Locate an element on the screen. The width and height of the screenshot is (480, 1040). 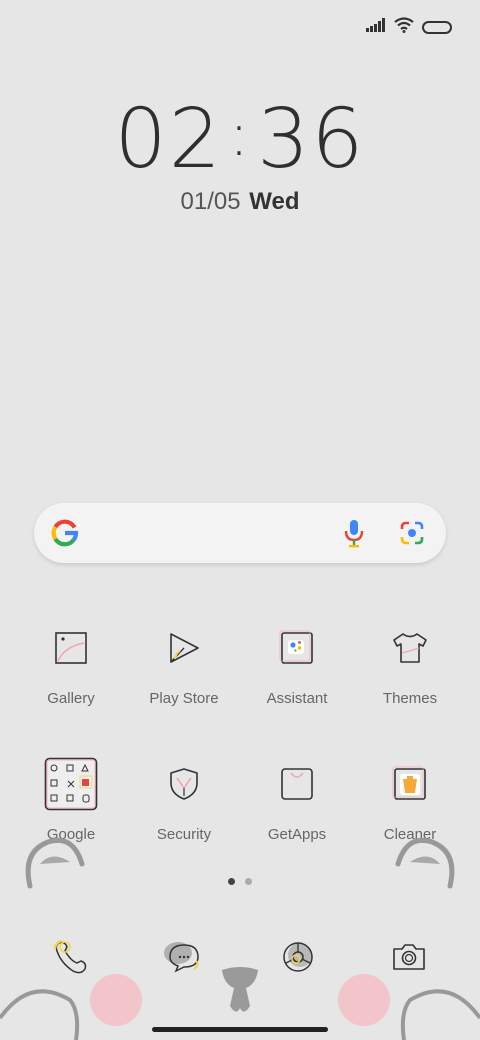
app-label-assistant: Assistant is located at coordinates (297, 698).